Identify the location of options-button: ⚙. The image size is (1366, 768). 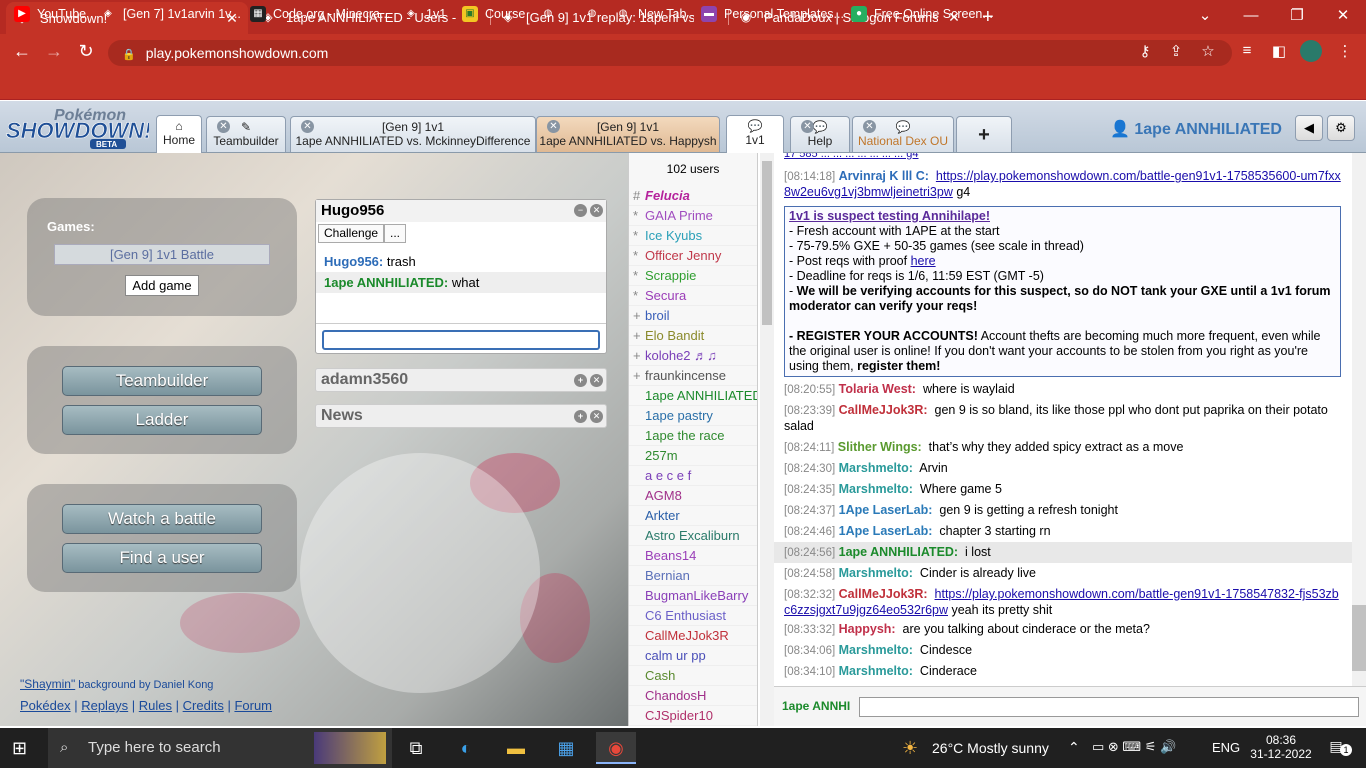
(1341, 128).